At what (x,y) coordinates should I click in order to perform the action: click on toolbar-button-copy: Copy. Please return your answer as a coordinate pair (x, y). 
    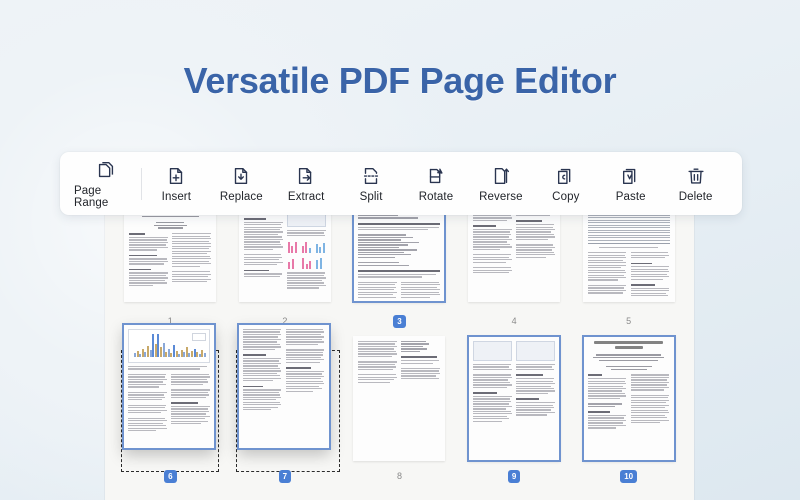
    Looking at the image, I should click on (565, 184).